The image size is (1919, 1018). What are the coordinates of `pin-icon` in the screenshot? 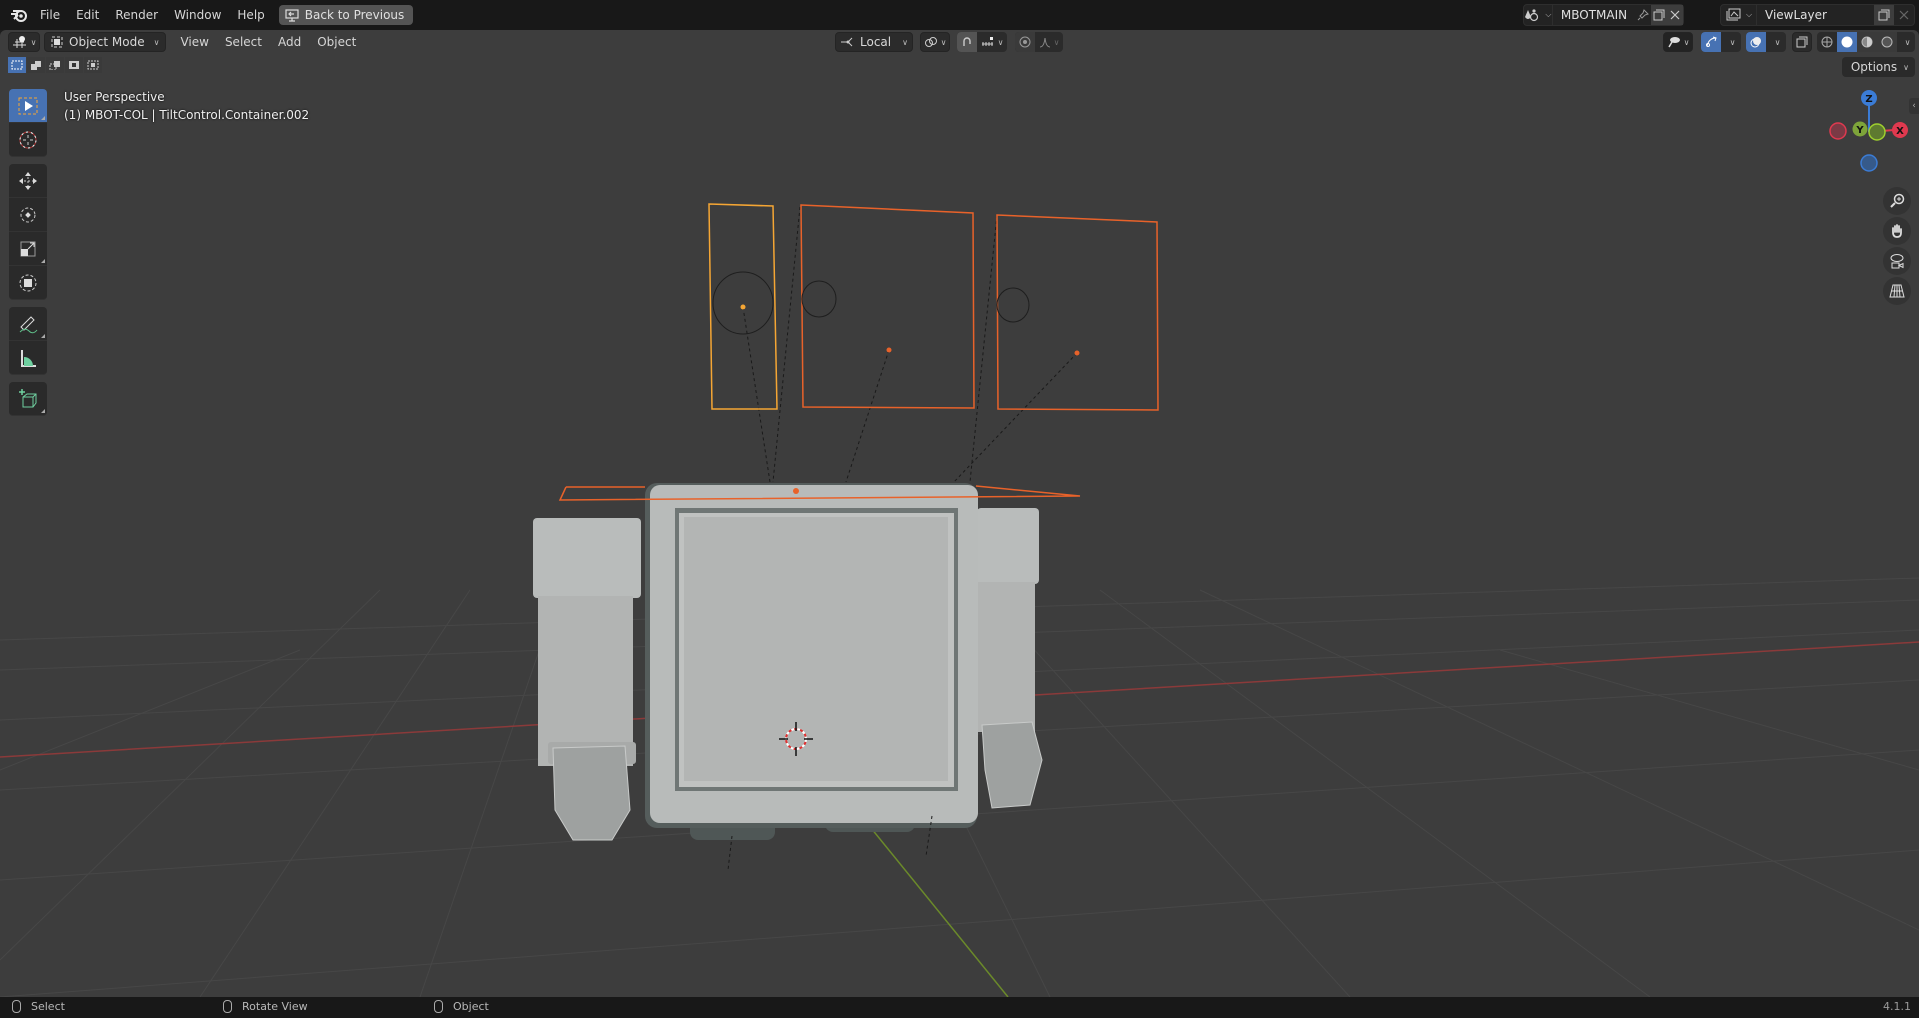 It's located at (1643, 15).